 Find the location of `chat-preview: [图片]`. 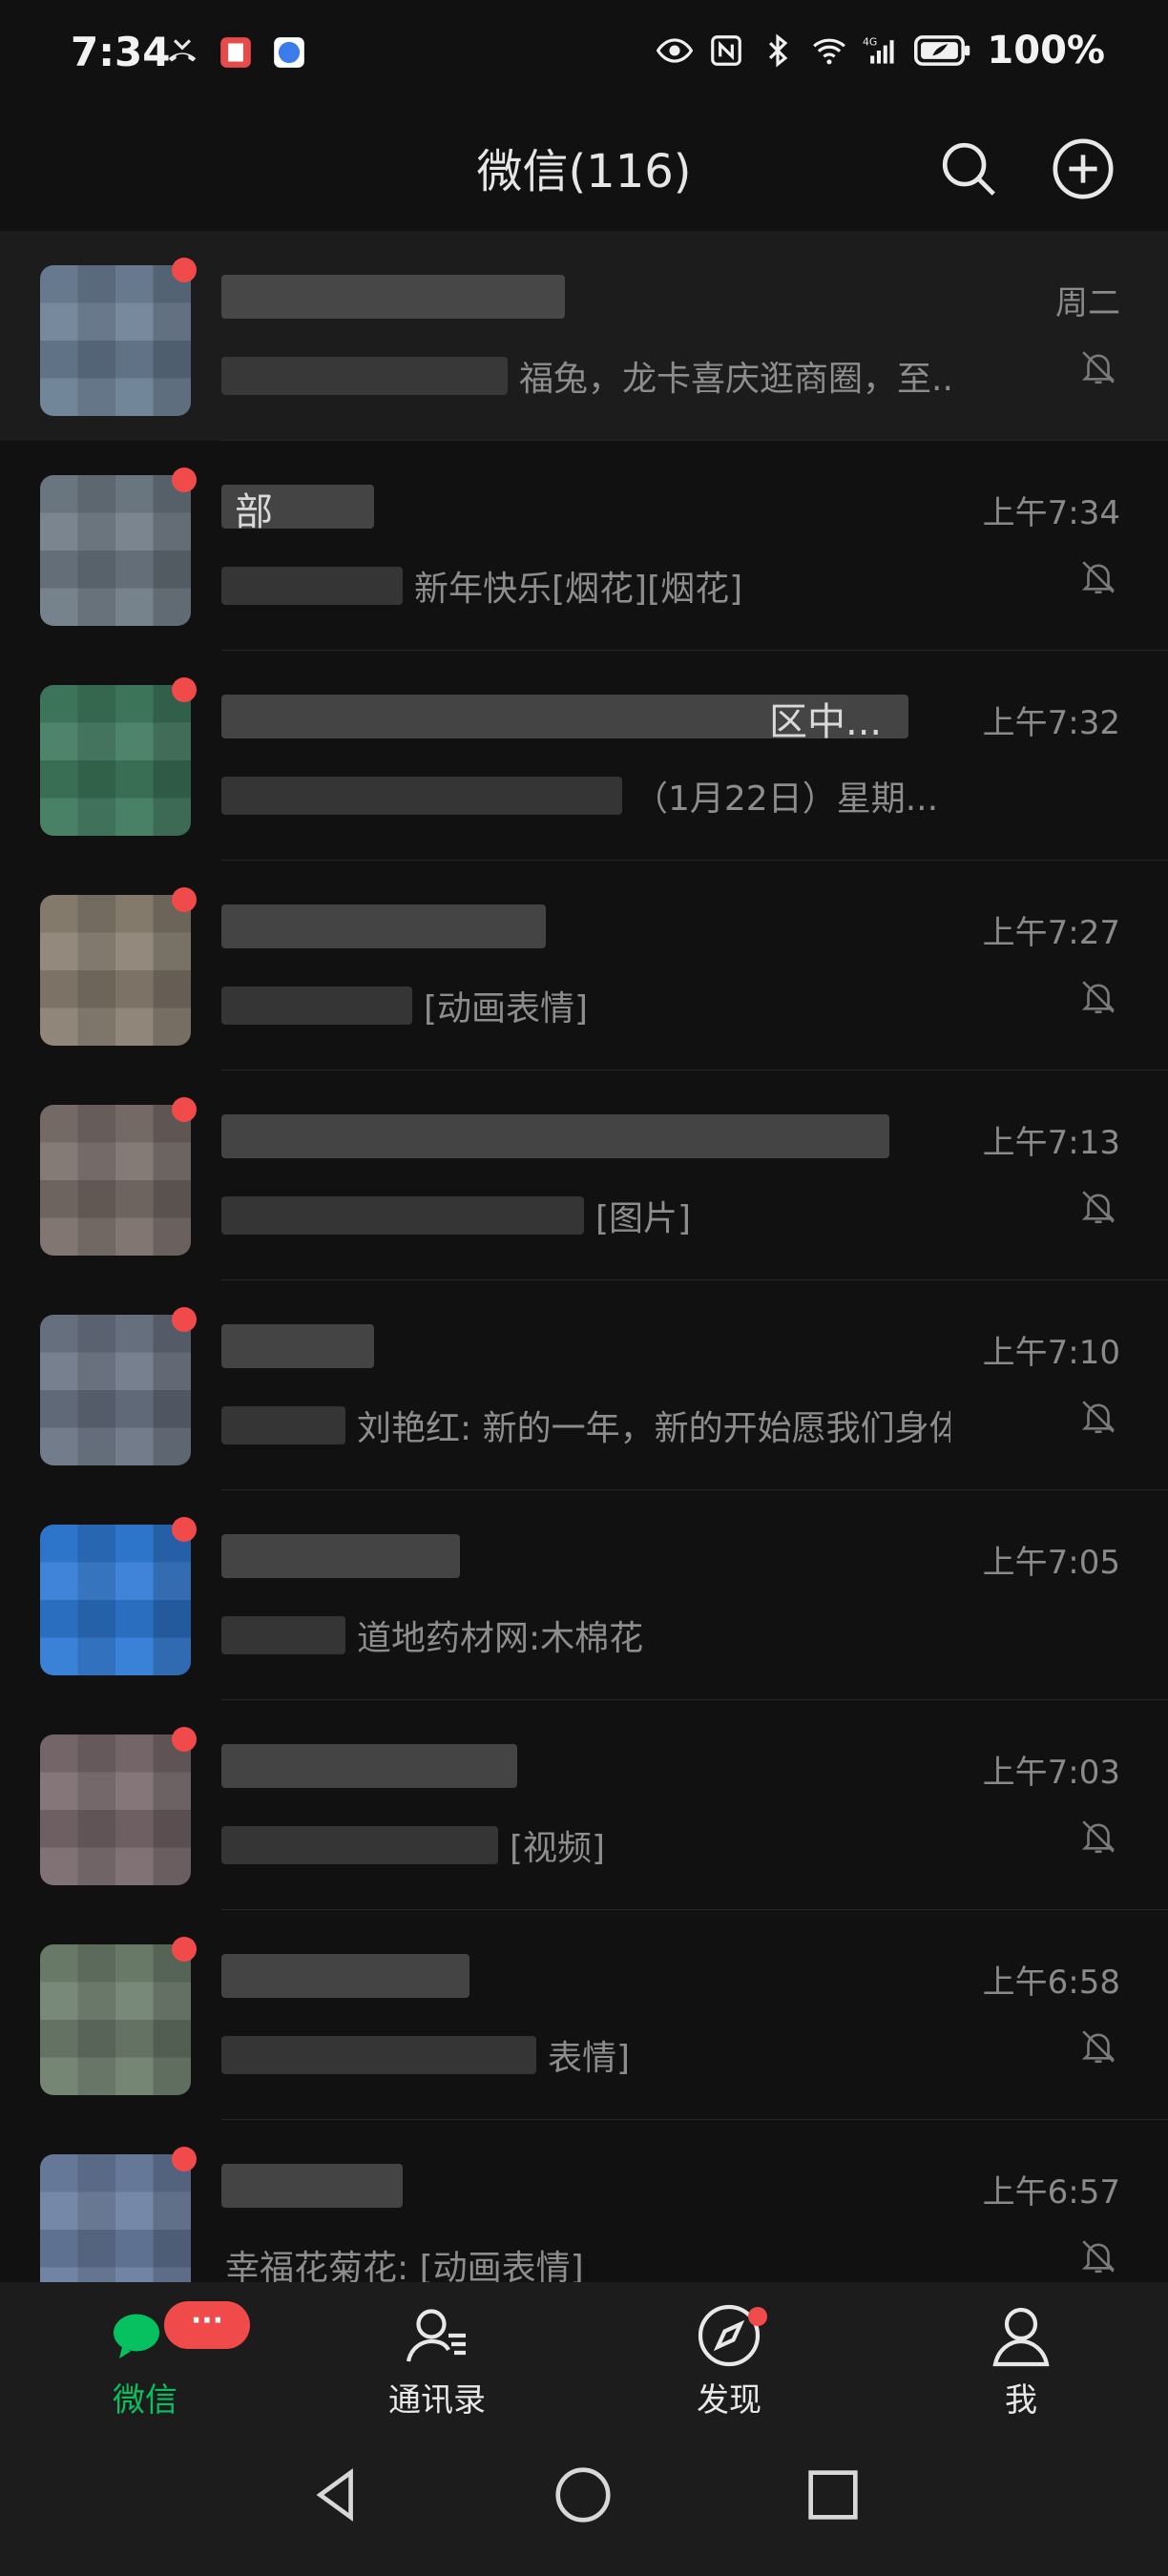

chat-preview: [图片] is located at coordinates (643, 1218).